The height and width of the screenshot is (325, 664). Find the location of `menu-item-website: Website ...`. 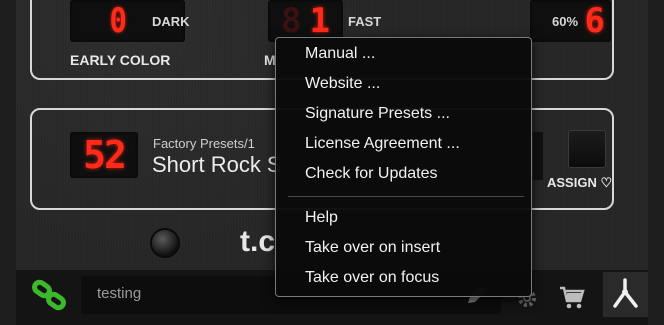

menu-item-website: Website ... is located at coordinates (342, 84).